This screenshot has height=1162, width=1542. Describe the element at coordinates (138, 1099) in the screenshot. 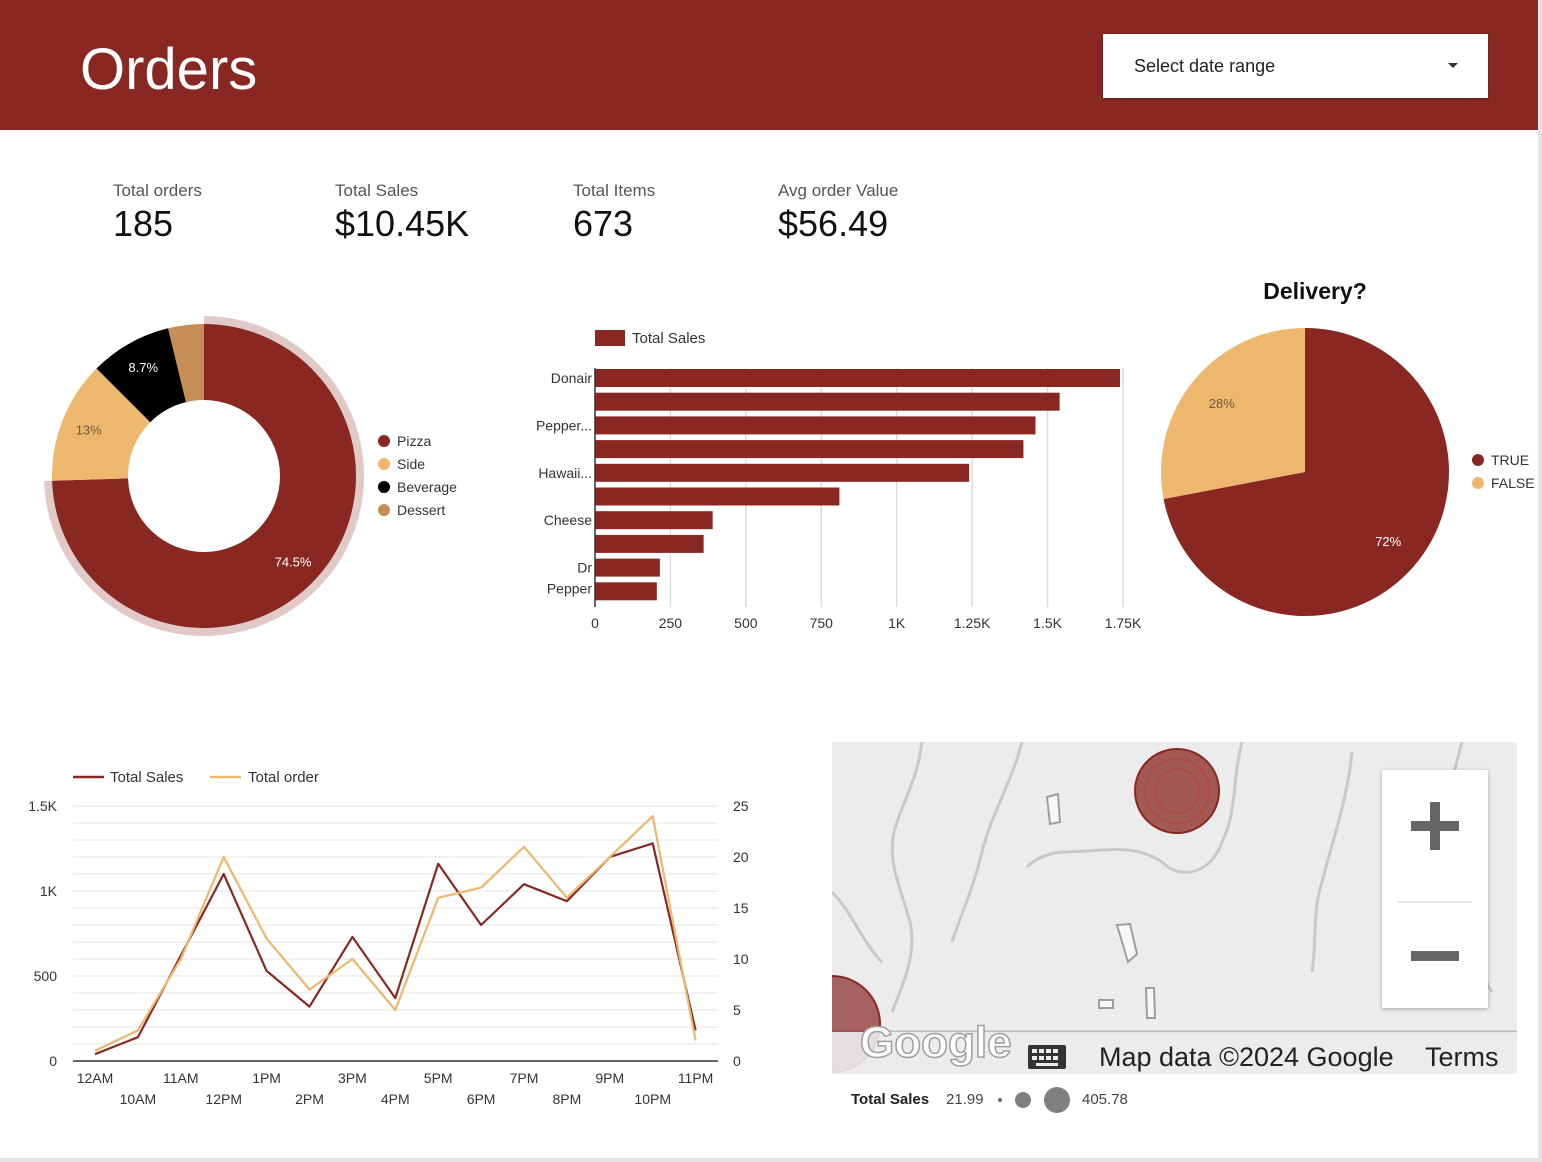

I see `x-tick-label: 10AM` at that location.